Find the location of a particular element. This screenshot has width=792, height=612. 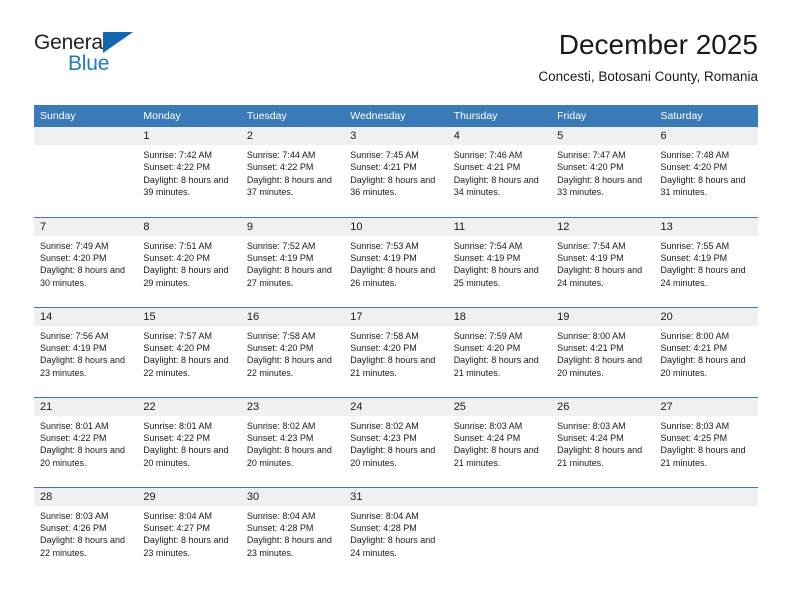

day-number: 24 is located at coordinates (396, 406).